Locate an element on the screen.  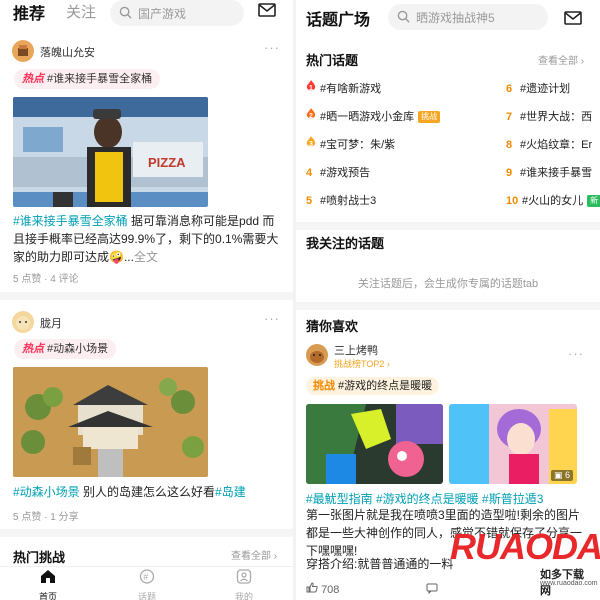
fire-icon: 1 is located at coordinates (313, 87).